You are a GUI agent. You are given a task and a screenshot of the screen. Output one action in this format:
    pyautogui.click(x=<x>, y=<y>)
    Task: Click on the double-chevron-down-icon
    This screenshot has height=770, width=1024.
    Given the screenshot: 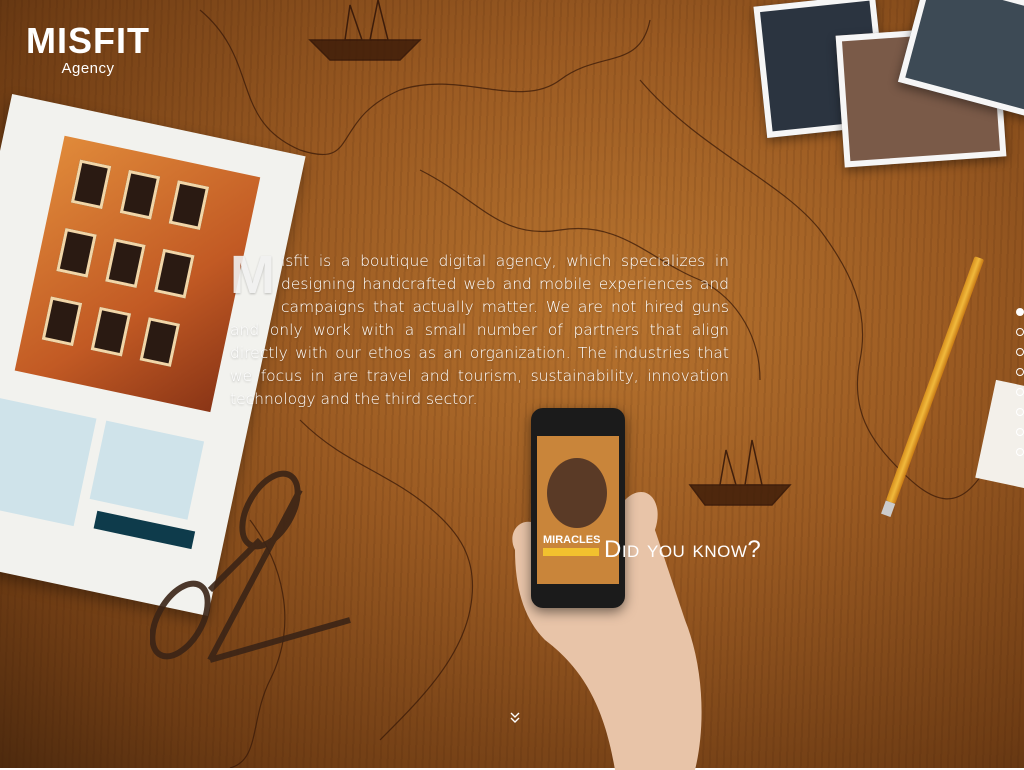 What is the action you would take?
    pyautogui.click(x=515, y=719)
    